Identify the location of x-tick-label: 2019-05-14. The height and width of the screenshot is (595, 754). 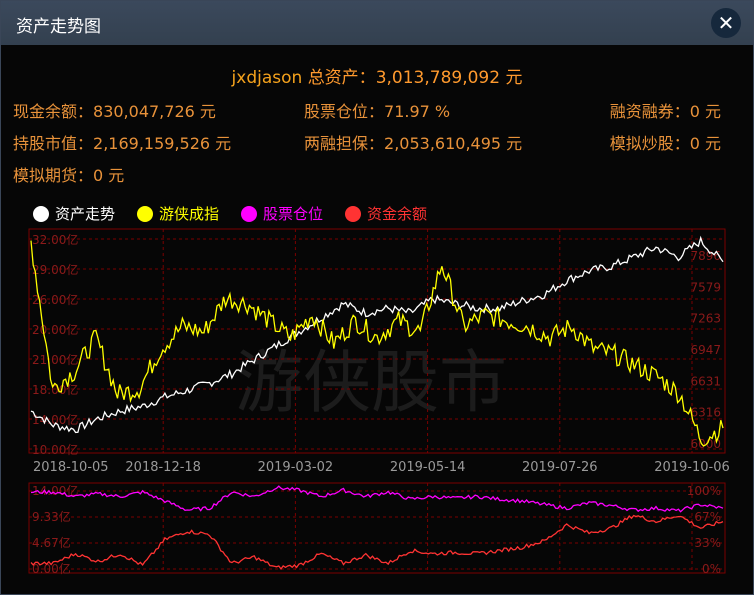
(428, 467).